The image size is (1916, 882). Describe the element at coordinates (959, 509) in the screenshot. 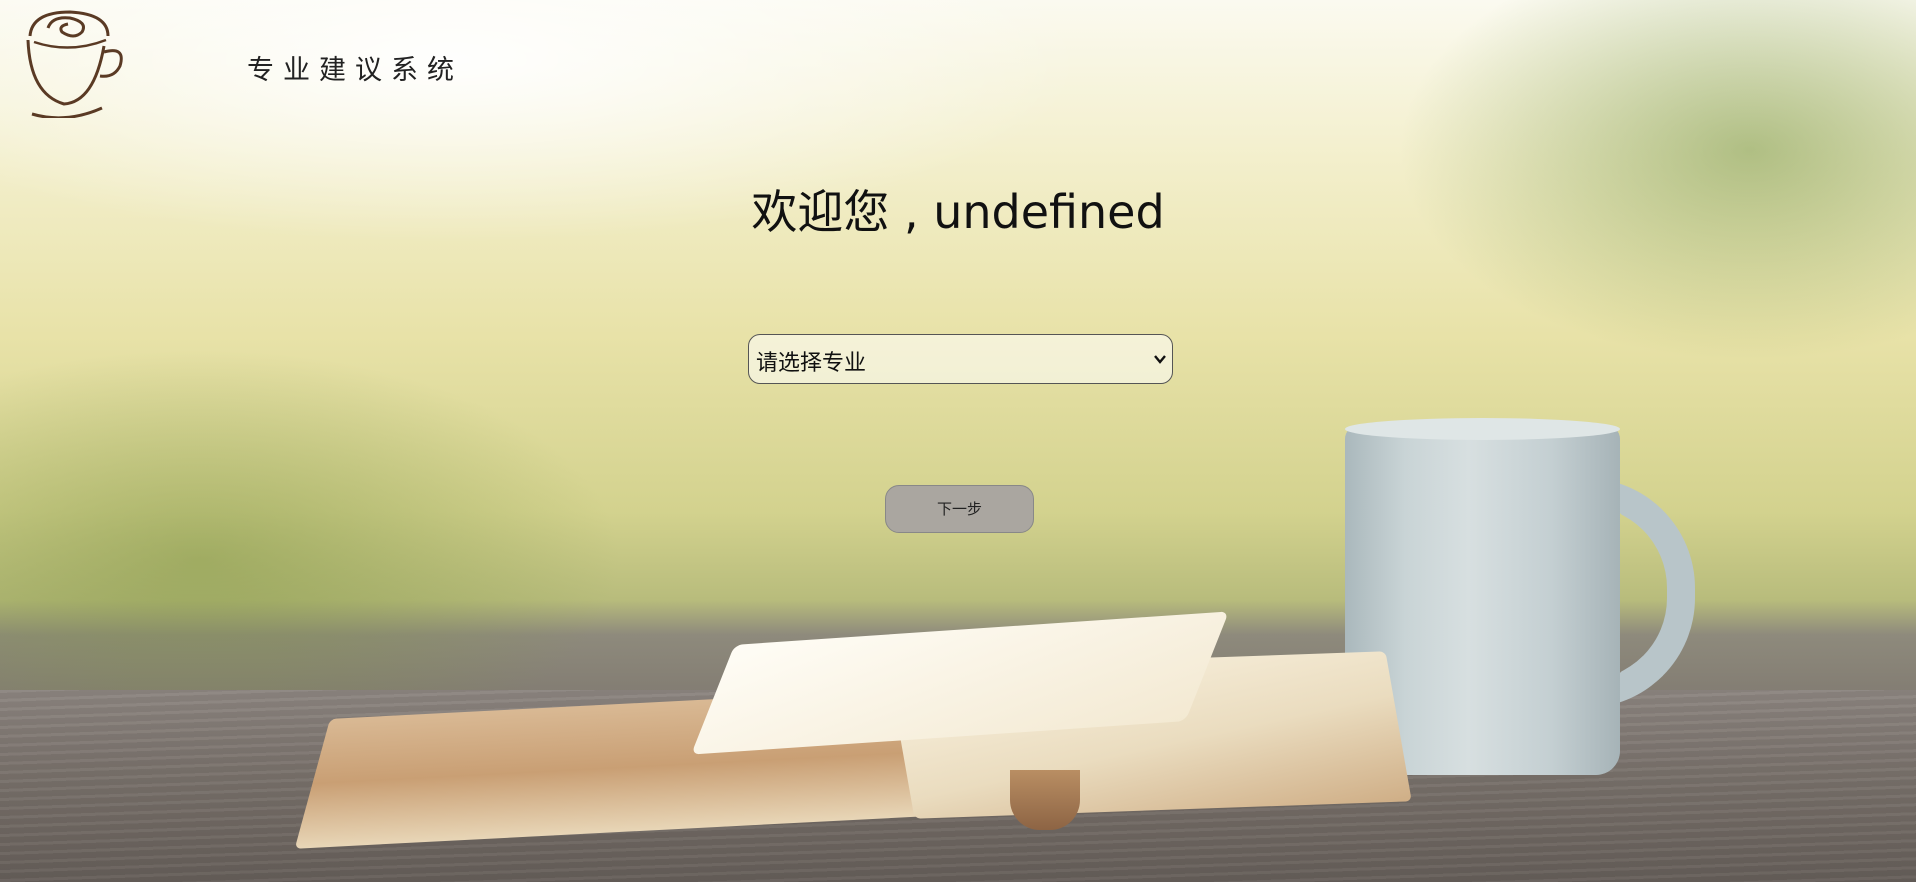

I see `next-button: 下一步` at that location.